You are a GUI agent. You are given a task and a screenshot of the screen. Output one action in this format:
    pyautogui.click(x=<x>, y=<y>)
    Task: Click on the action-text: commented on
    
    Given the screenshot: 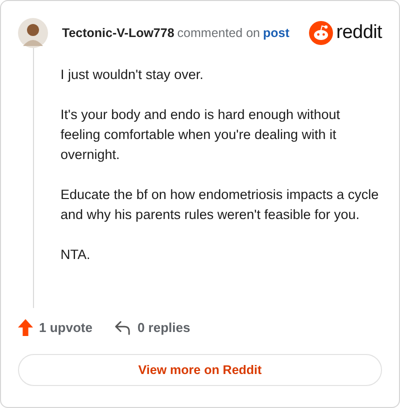 What is the action you would take?
    pyautogui.click(x=218, y=33)
    